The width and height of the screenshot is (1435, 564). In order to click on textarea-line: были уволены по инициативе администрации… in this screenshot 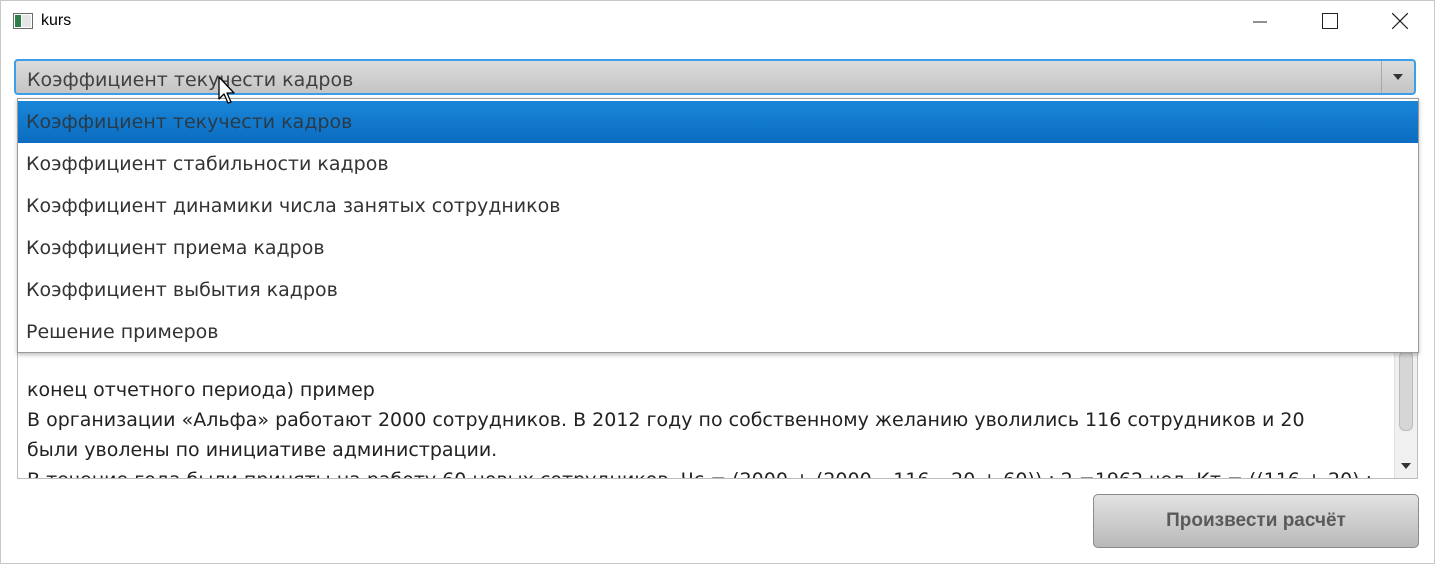, I will do `click(262, 450)`.